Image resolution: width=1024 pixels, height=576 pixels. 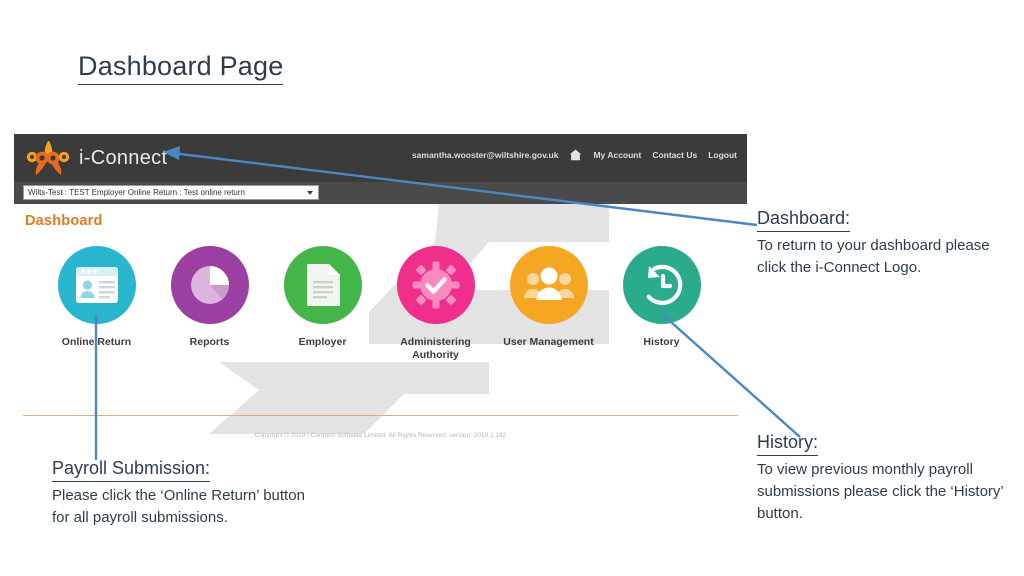 What do you see at coordinates (131, 470) in the screenshot?
I see `annotation-payroll-title: Payroll Submission:` at bounding box center [131, 470].